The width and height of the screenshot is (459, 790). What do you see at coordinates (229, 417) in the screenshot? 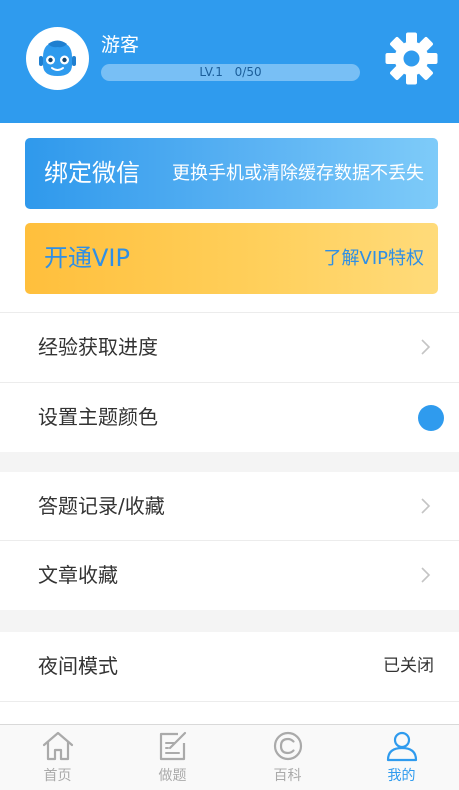
I see `theme-color-row: 设置主题颜色` at bounding box center [229, 417].